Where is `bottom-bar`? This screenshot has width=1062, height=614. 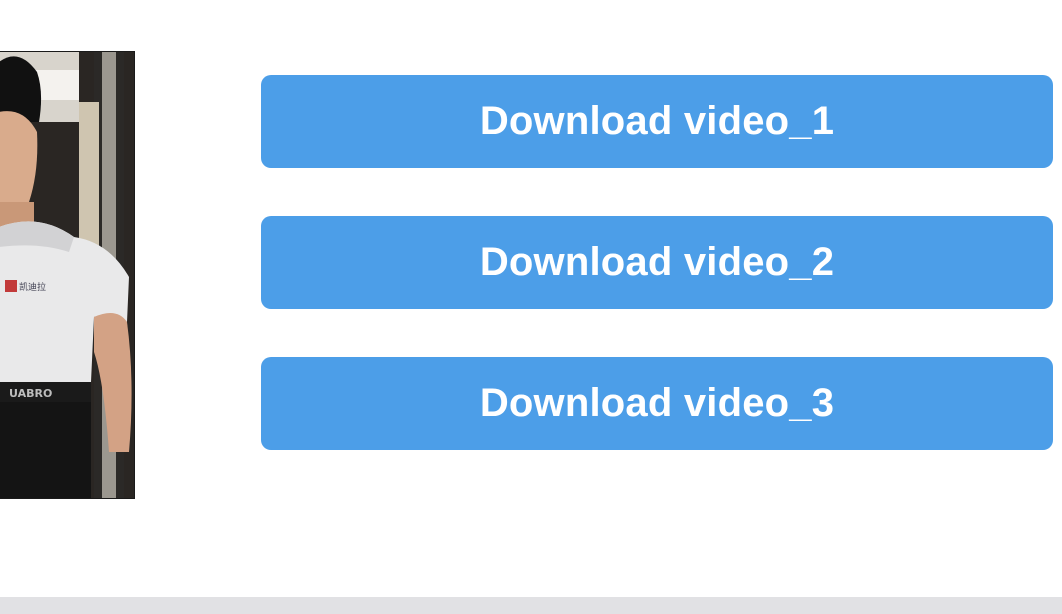
bottom-bar is located at coordinates (531, 605).